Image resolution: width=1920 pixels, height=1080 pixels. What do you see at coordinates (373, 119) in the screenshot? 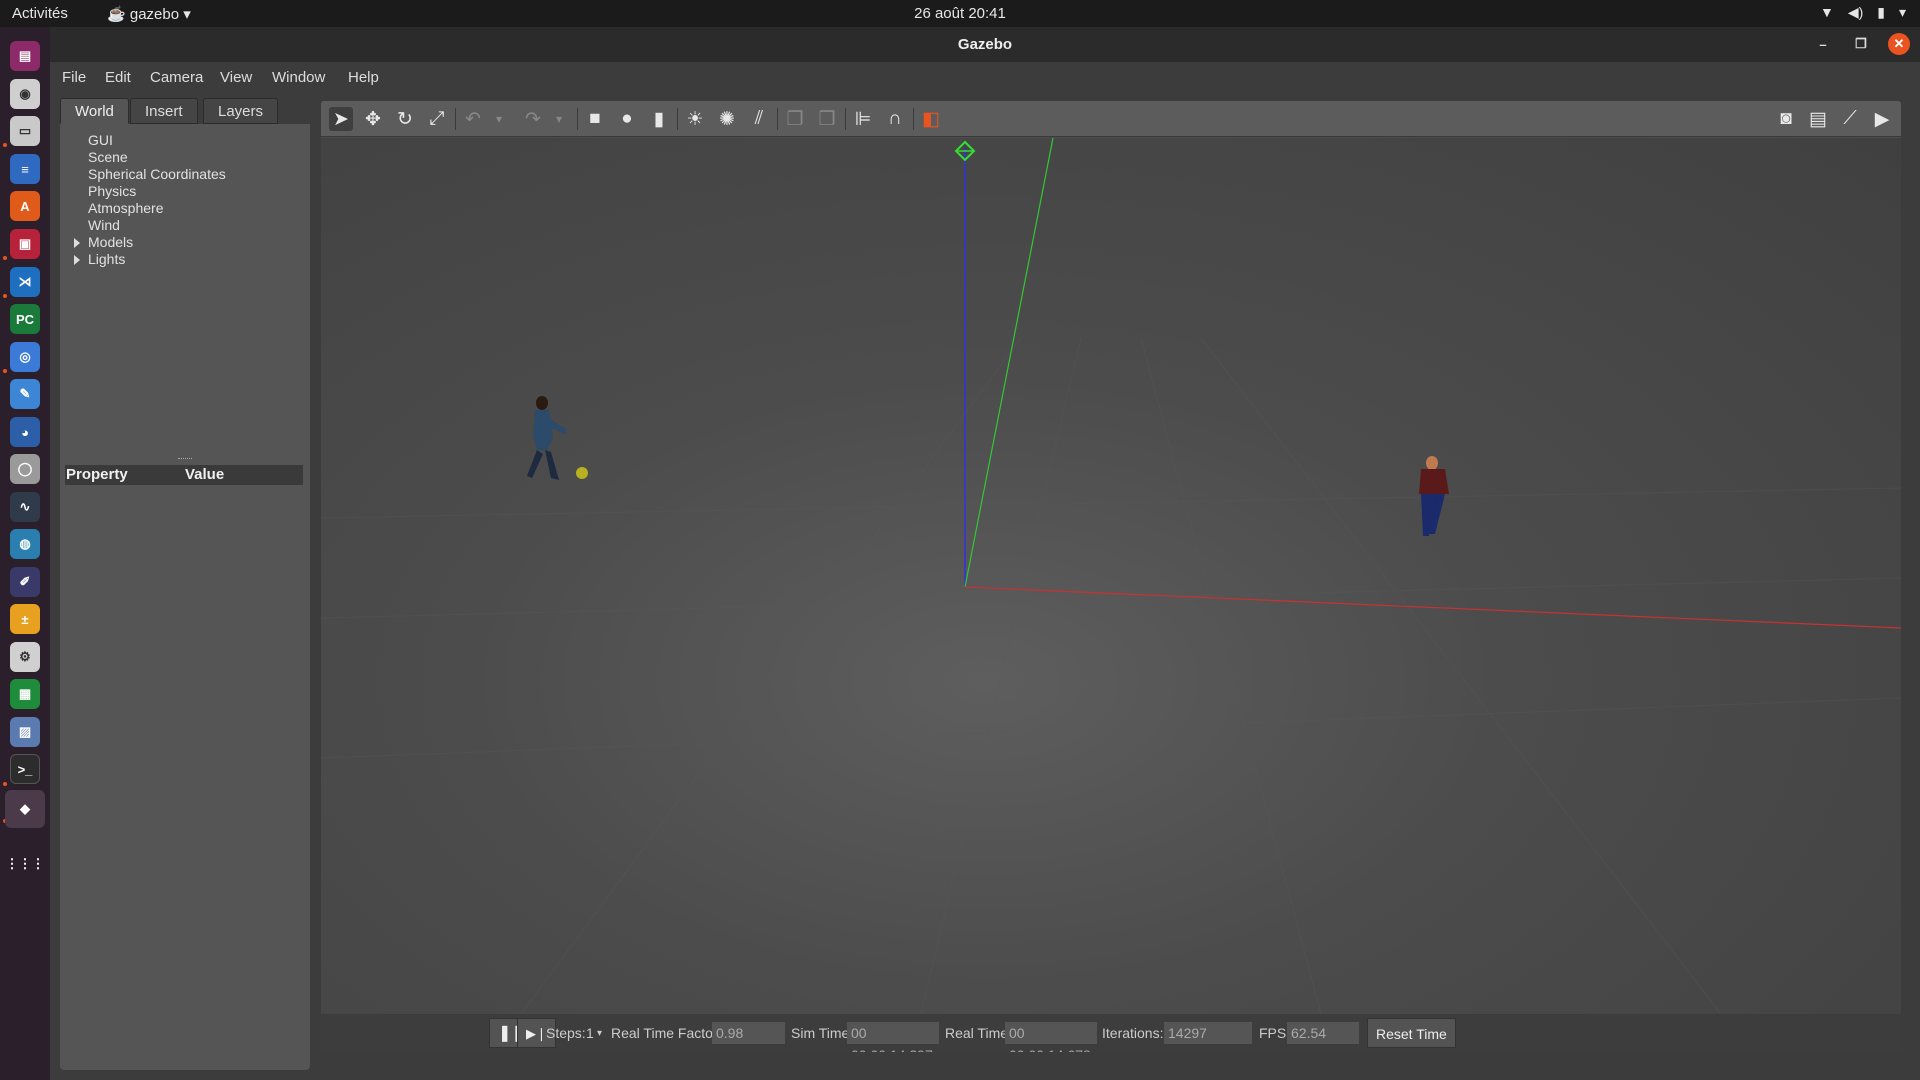
I see `translate-icon: ✥` at bounding box center [373, 119].